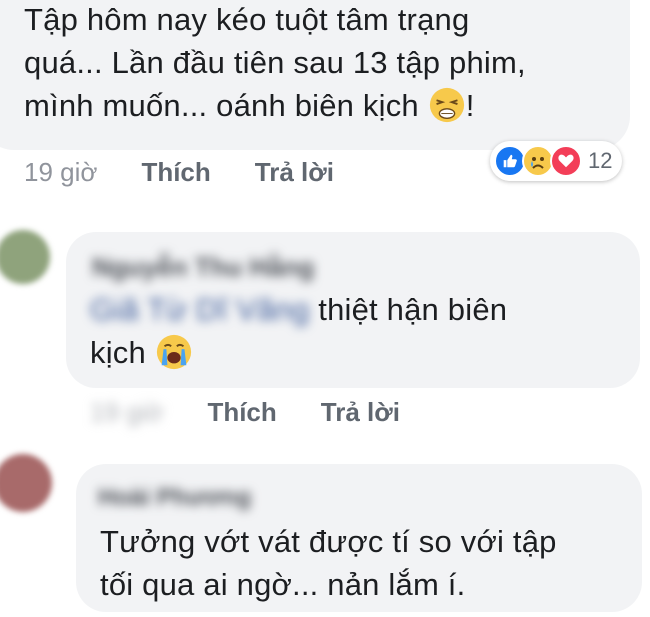  What do you see at coordinates (247, 19) in the screenshot?
I see `comment-line: Tập hôm nay kéo tuột tâm trạng` at bounding box center [247, 19].